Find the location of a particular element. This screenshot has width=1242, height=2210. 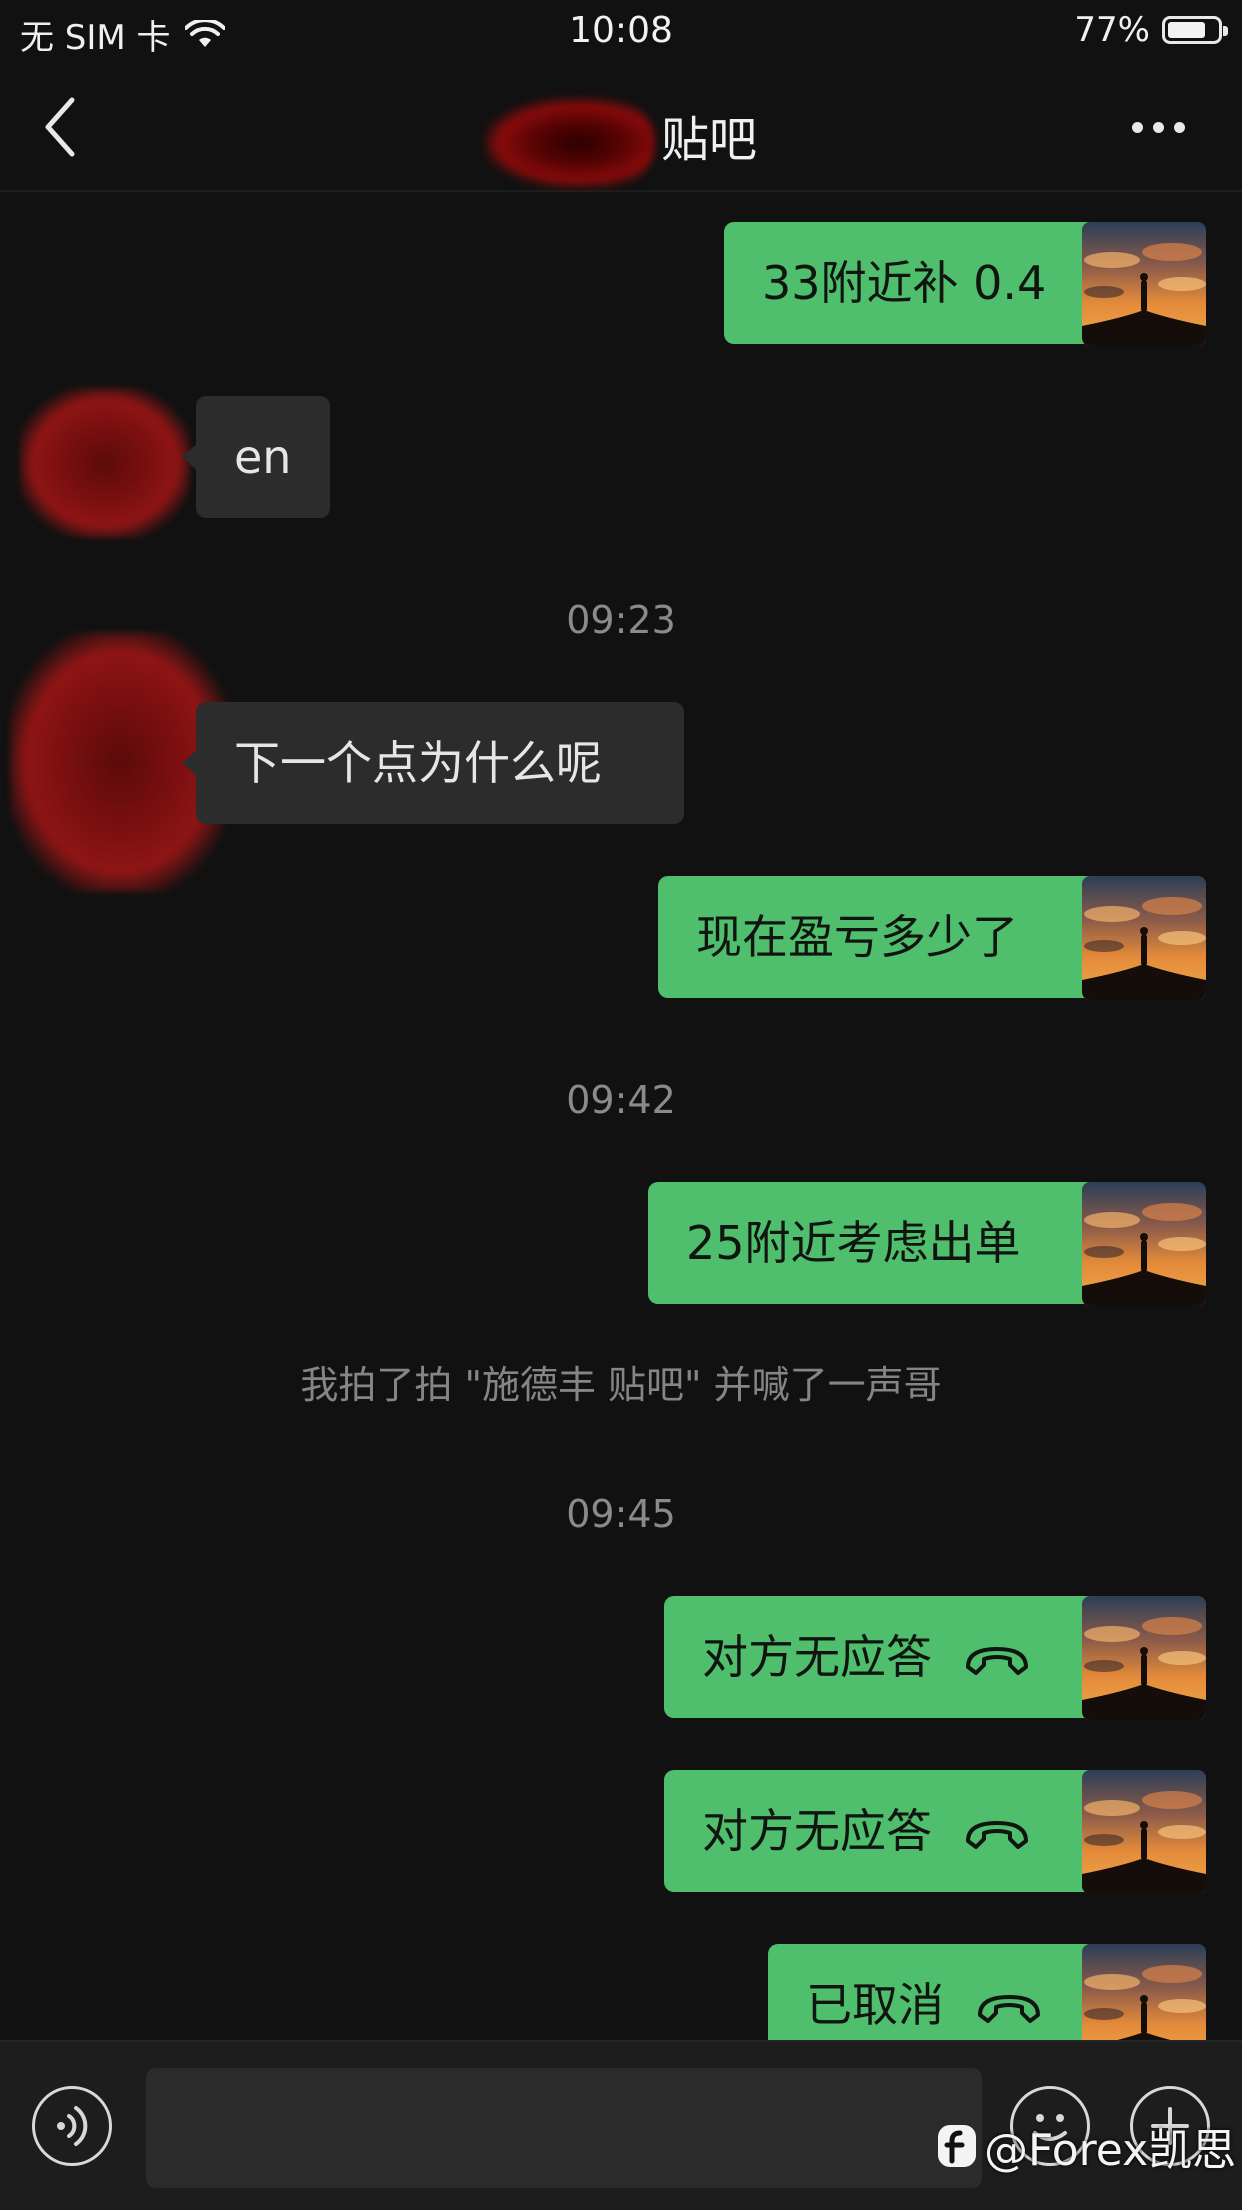

message-timestamp: 09:45 is located at coordinates (621, 1514).